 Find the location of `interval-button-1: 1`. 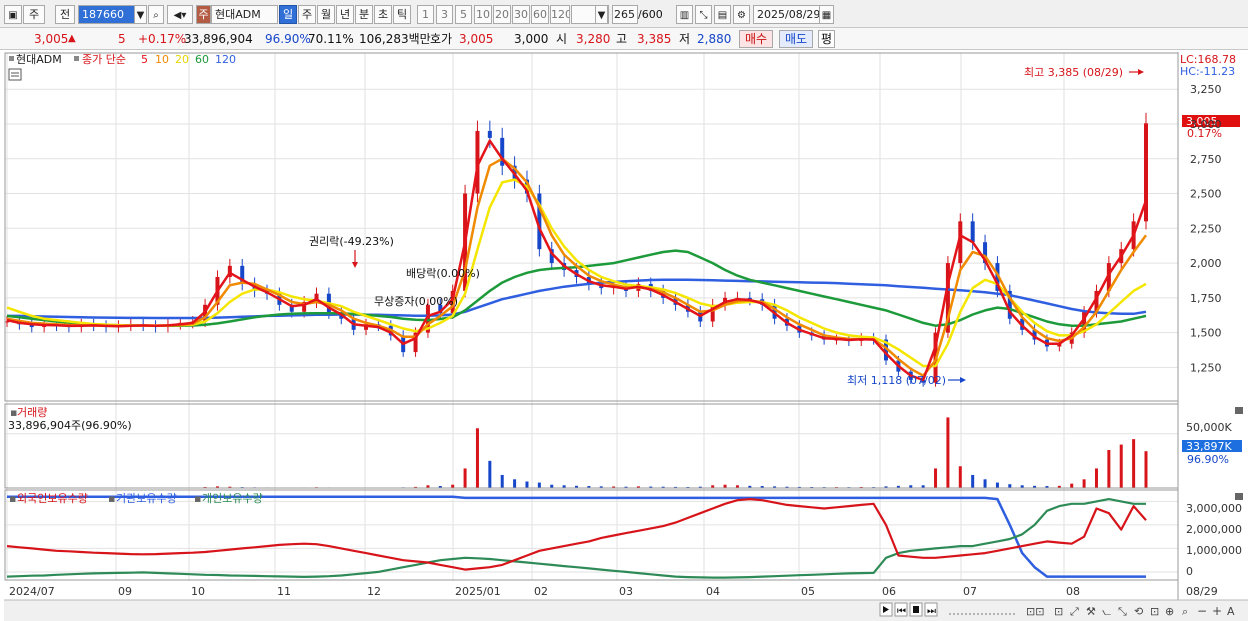

interval-button-1: 1 is located at coordinates (425, 14).